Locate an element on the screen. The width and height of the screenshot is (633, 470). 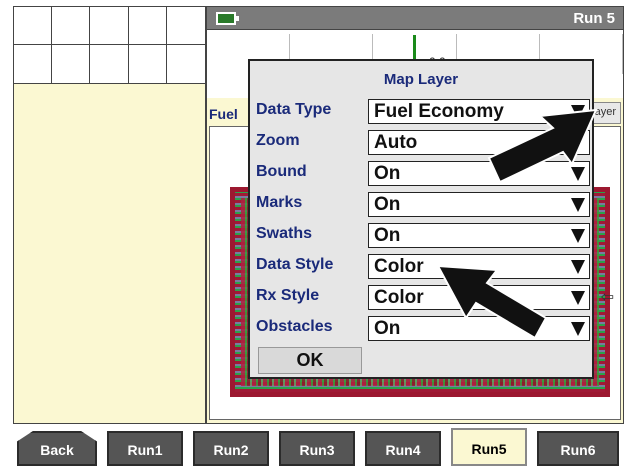
callout-arrow-data-type is located at coordinates (542, 146).